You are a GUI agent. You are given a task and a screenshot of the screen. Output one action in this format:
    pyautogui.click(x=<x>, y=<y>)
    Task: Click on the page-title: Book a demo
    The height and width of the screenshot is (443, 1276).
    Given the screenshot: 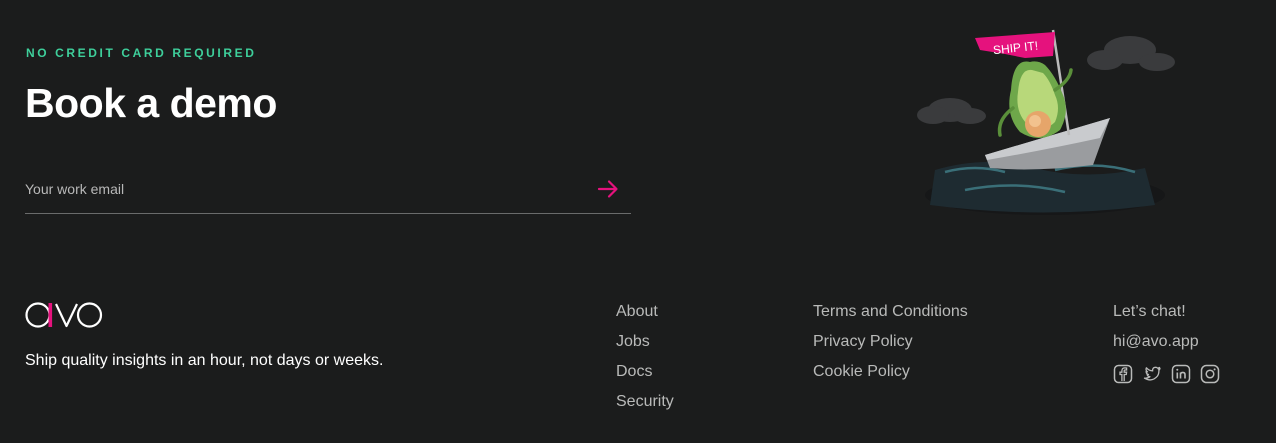 What is the action you would take?
    pyautogui.click(x=151, y=103)
    